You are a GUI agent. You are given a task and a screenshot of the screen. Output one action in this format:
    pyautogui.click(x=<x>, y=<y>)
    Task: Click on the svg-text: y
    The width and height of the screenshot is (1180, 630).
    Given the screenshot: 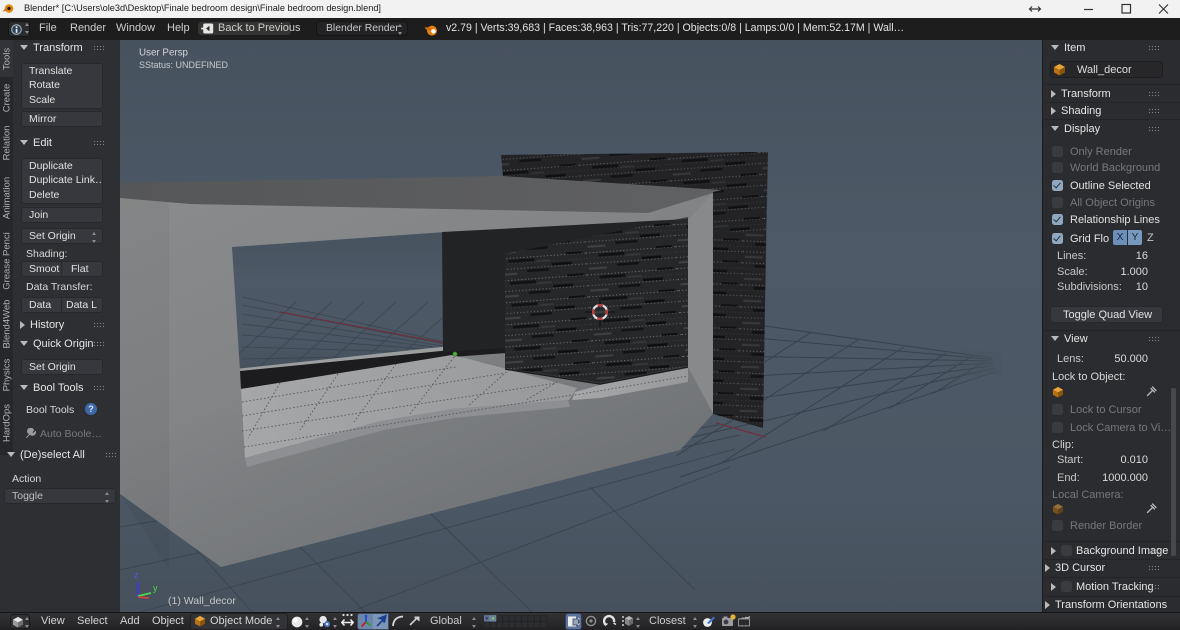 What is the action you would take?
    pyautogui.click(x=155, y=588)
    